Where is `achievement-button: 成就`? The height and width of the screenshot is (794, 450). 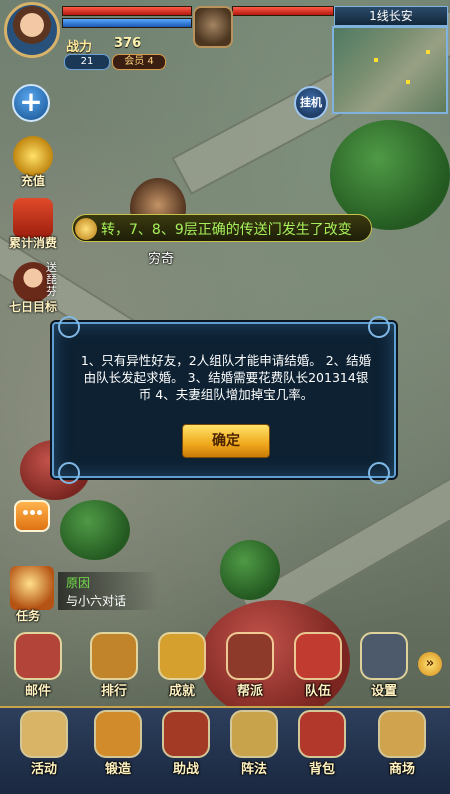
achievement-button: 成就 is located at coordinates (182, 667).